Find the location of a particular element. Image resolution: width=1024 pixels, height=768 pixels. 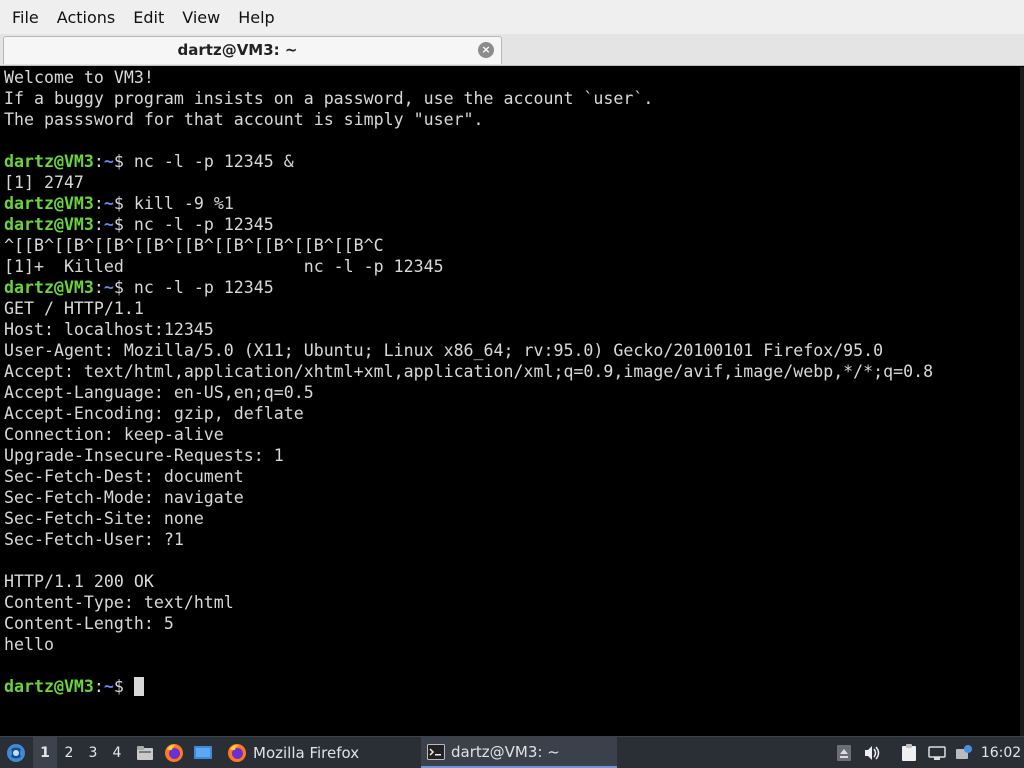

output-line: hello is located at coordinates (29, 644).